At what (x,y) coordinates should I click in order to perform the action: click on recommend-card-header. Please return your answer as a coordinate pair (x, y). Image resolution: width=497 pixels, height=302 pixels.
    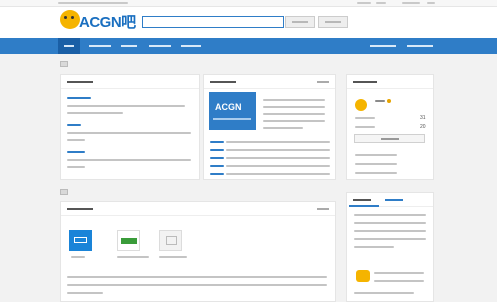
    Looking at the image, I should click on (198, 209).